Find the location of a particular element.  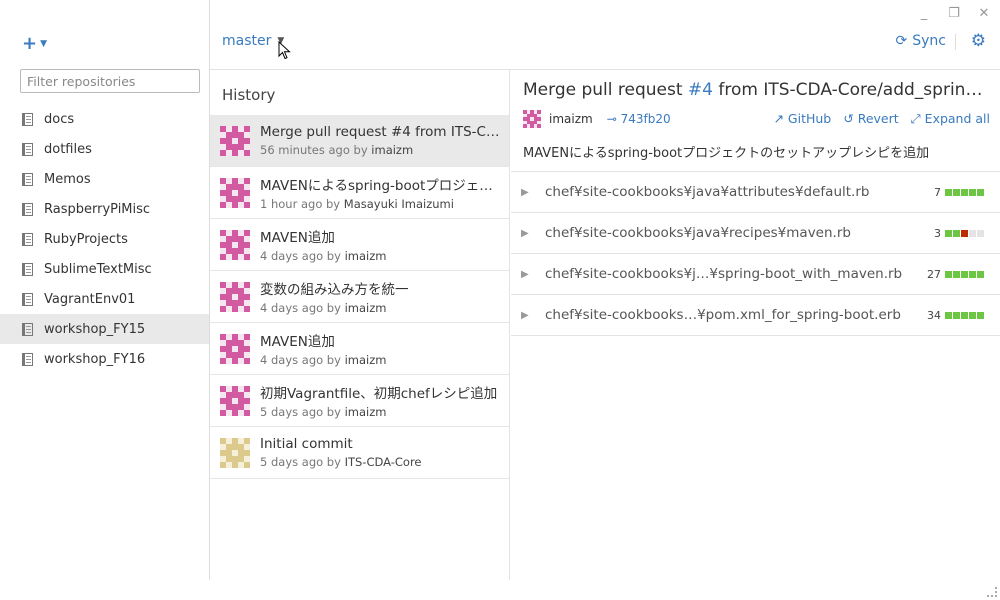

revert-button: ↺ Revert is located at coordinates (870, 119).